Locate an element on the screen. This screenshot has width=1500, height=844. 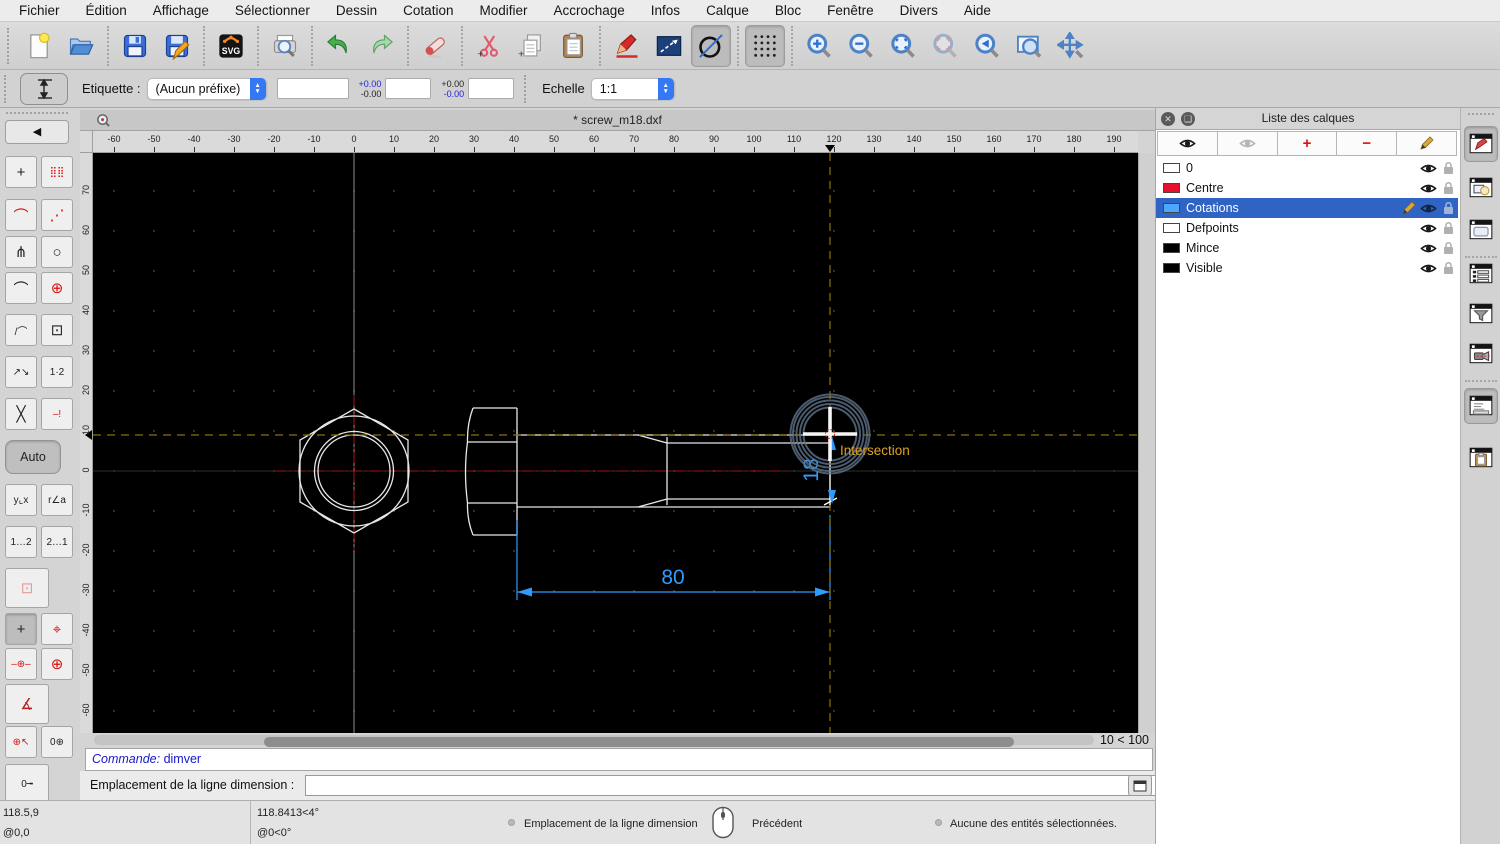
menu-fenetre: Fenêtre is located at coordinates (850, 11).